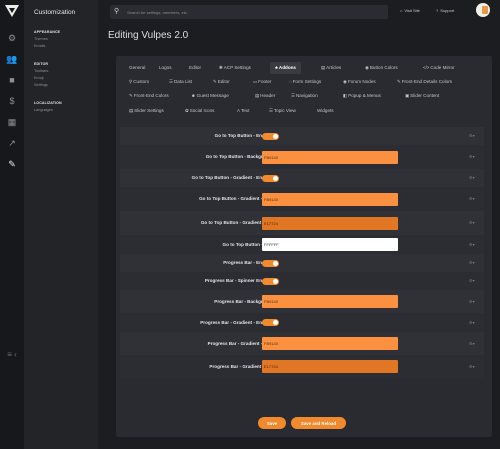  I want to click on tab-guest-message: ☻Guest Message, so click(210, 96).